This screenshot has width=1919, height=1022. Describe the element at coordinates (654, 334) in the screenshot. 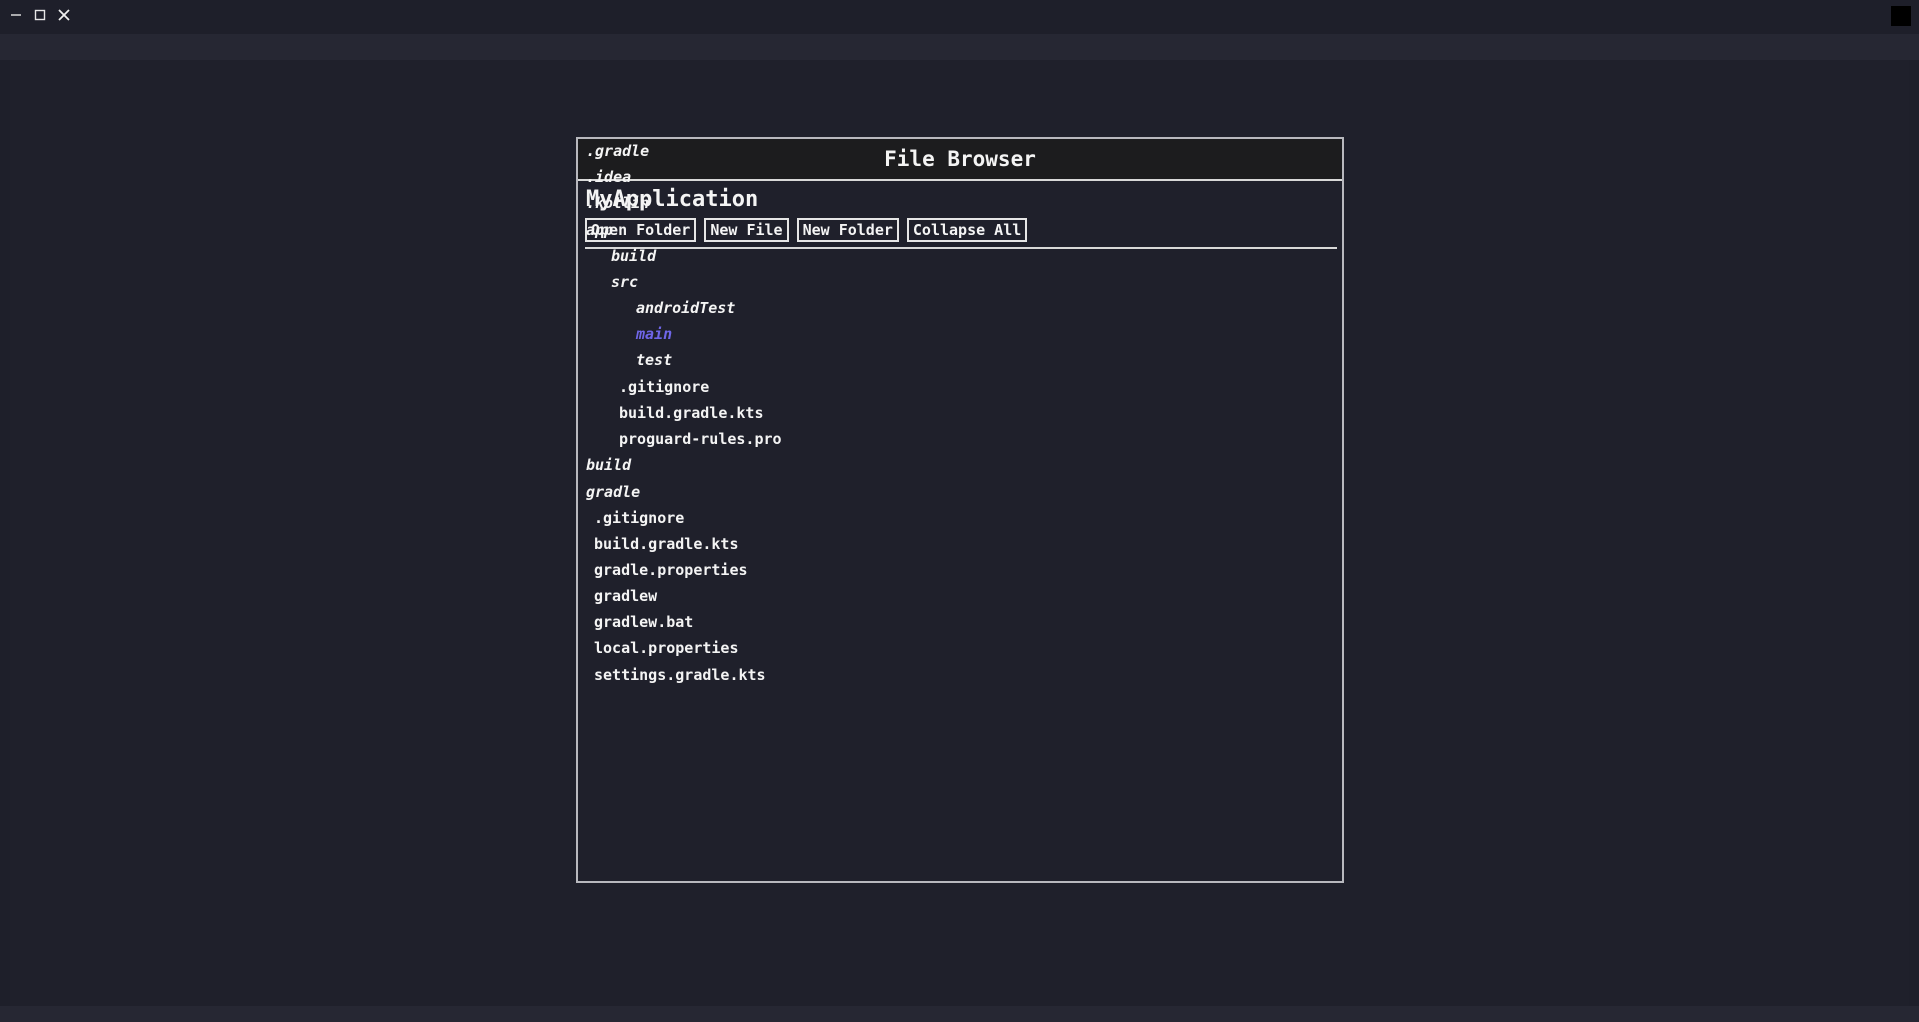

I see `tree-folder-main-selected: main` at that location.